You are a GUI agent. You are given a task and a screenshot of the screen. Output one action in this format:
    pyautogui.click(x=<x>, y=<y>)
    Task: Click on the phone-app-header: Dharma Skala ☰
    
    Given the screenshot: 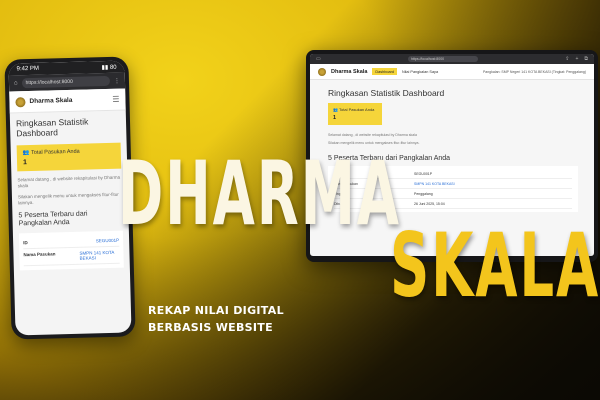 What is the action you would take?
    pyautogui.click(x=67, y=101)
    